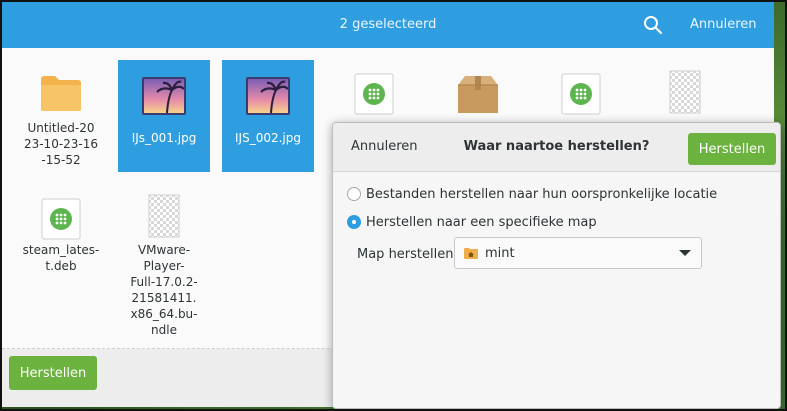 This screenshot has width=787, height=411. What do you see at coordinates (354, 194) in the screenshot?
I see `radio-original` at bounding box center [354, 194].